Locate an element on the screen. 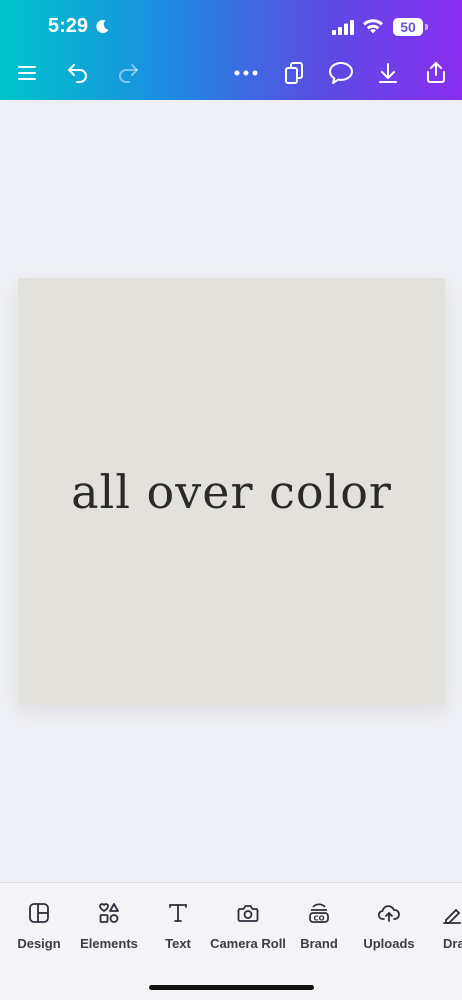 The width and height of the screenshot is (462, 1000). undo-icon is located at coordinates (78, 72).